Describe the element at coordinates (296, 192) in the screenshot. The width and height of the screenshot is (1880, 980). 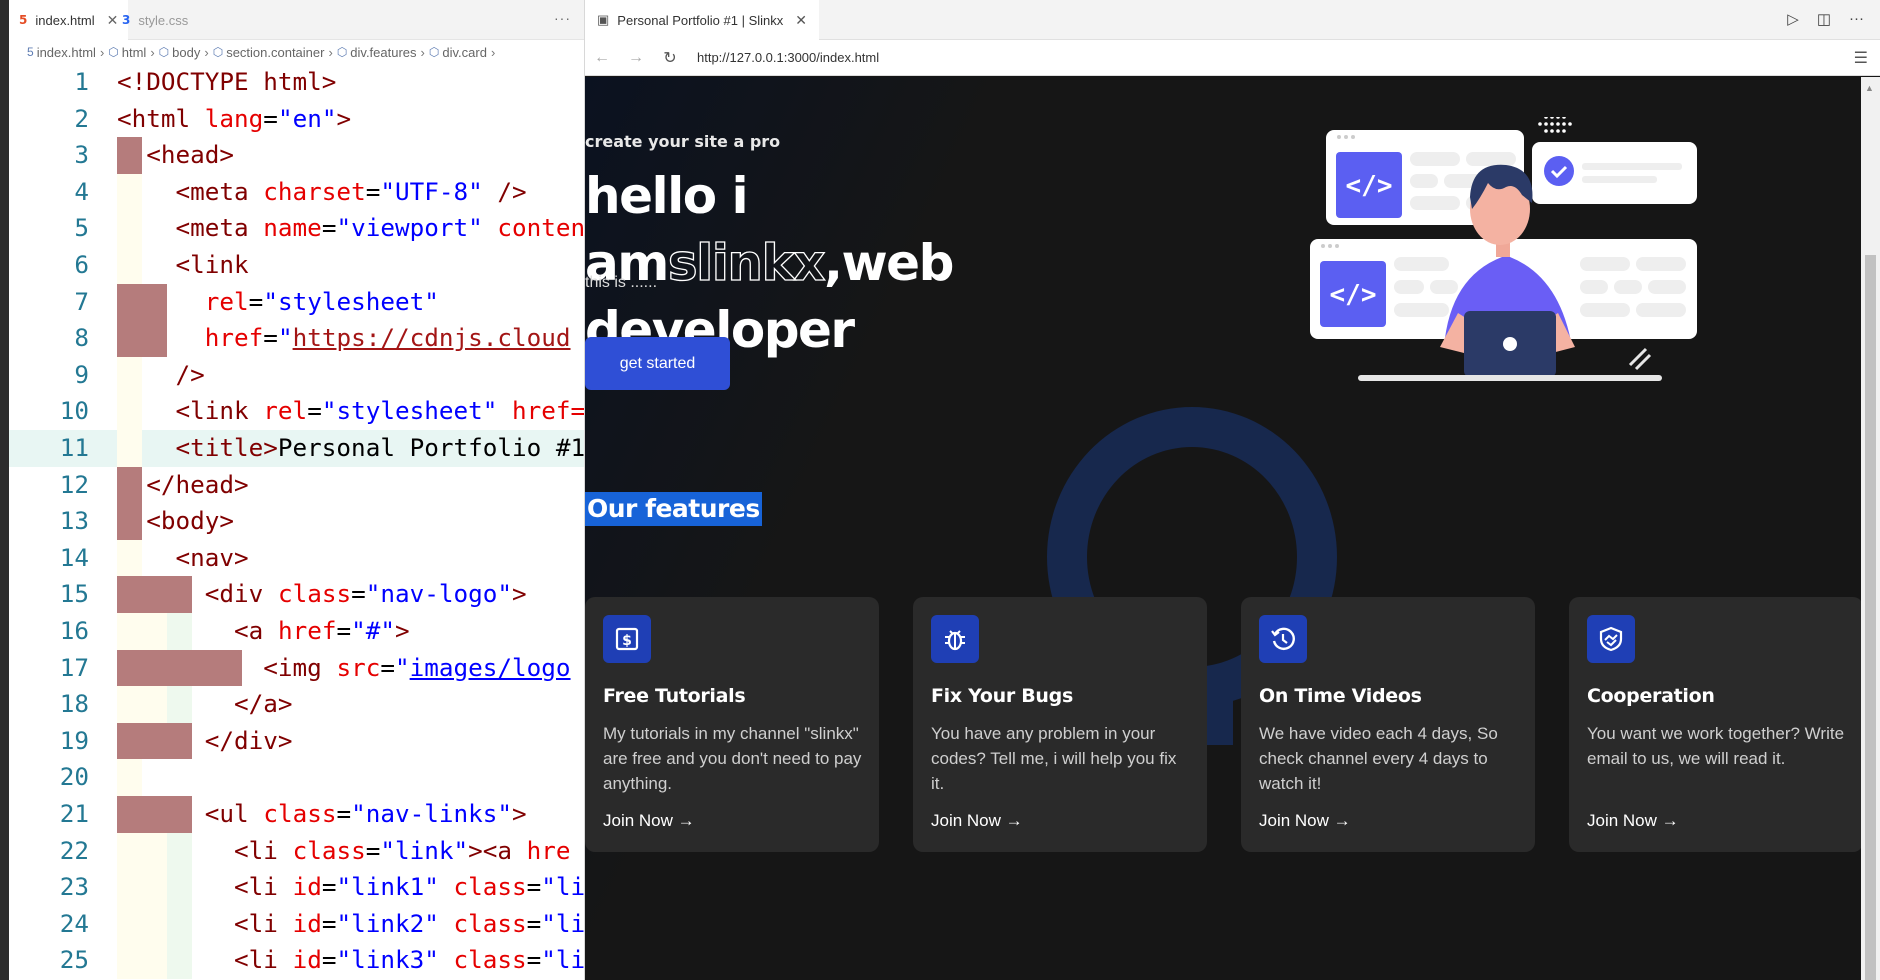
I see `code-line: 4 <meta charset="UTF-8" />` at that location.